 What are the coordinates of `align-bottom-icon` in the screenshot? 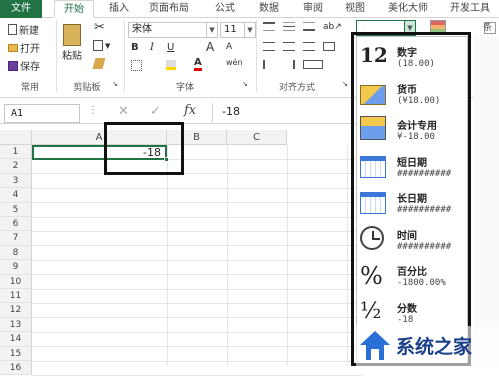 It's located at (309, 26).